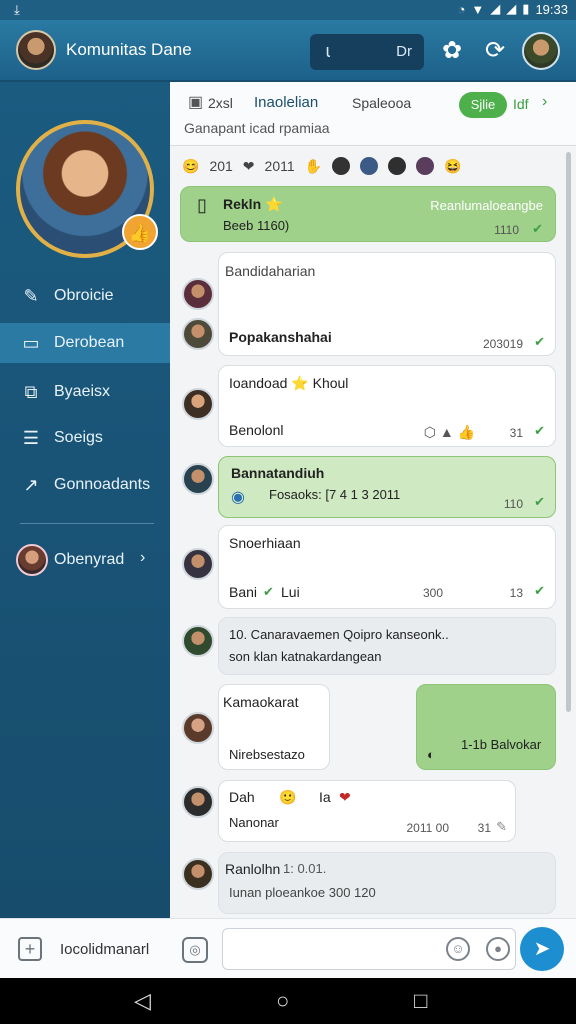 The height and width of the screenshot is (1024, 576). I want to click on alarm-icon: ◔, so click(461, 9).